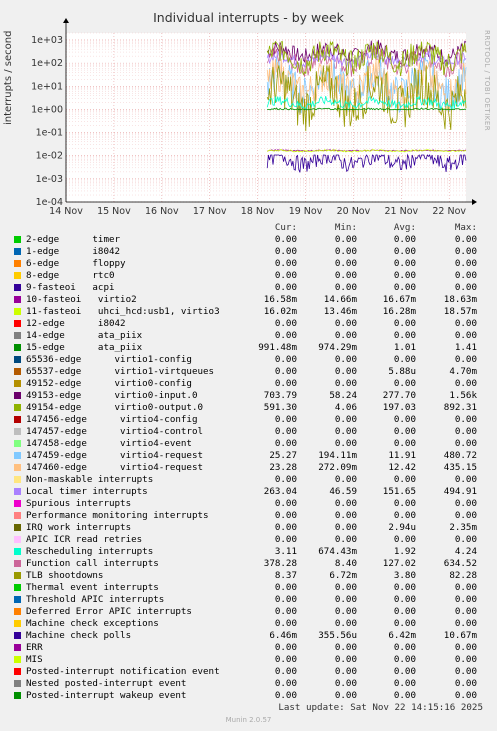 This screenshot has width=497, height=731. I want to click on legend-avg-value: 2.94u, so click(402, 527).